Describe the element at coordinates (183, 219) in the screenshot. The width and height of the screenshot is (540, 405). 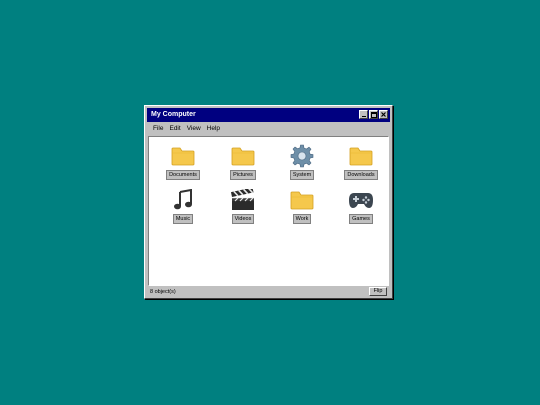
I see `icon-label: Music` at that location.